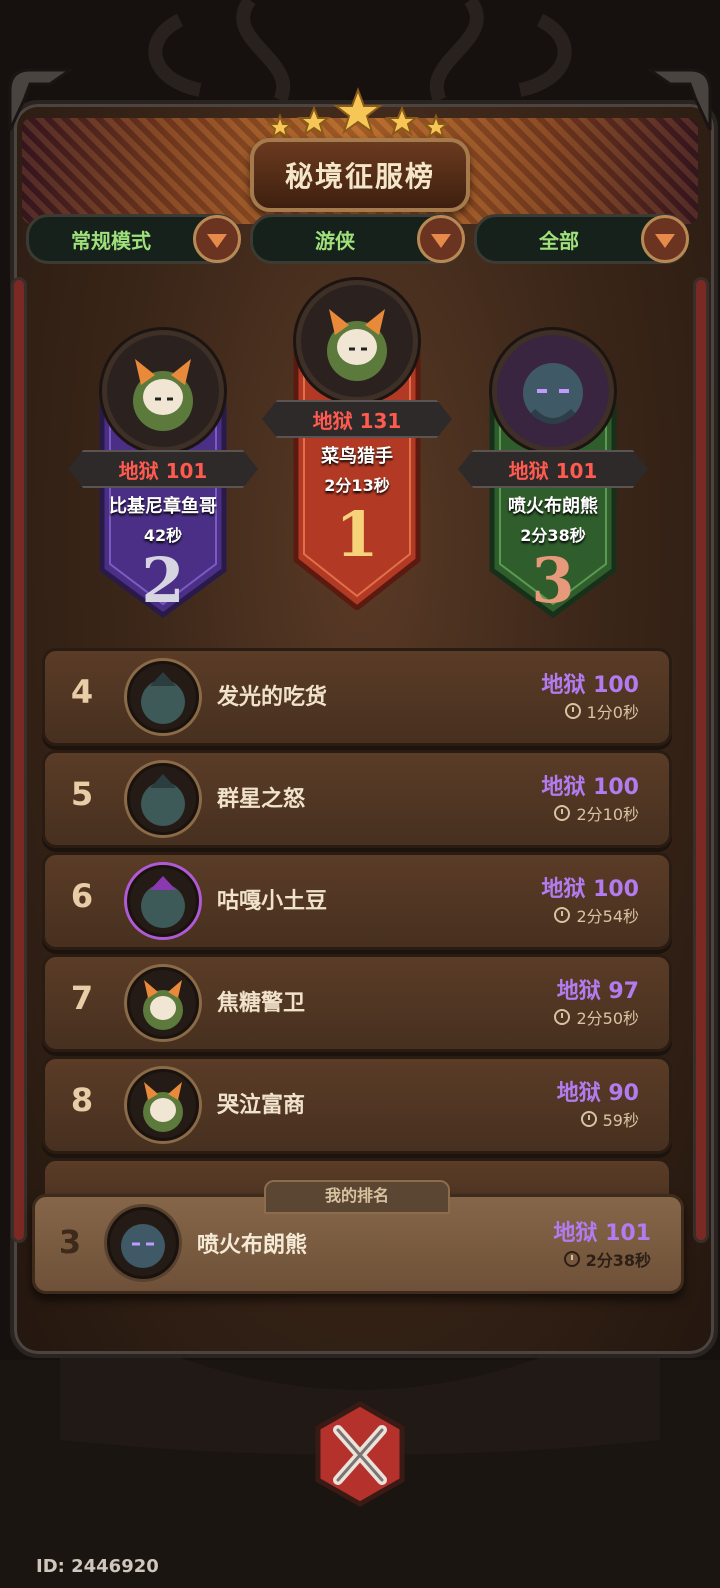 The image size is (720, 1588). I want to click on row-time: 2分54秒, so click(596, 915).